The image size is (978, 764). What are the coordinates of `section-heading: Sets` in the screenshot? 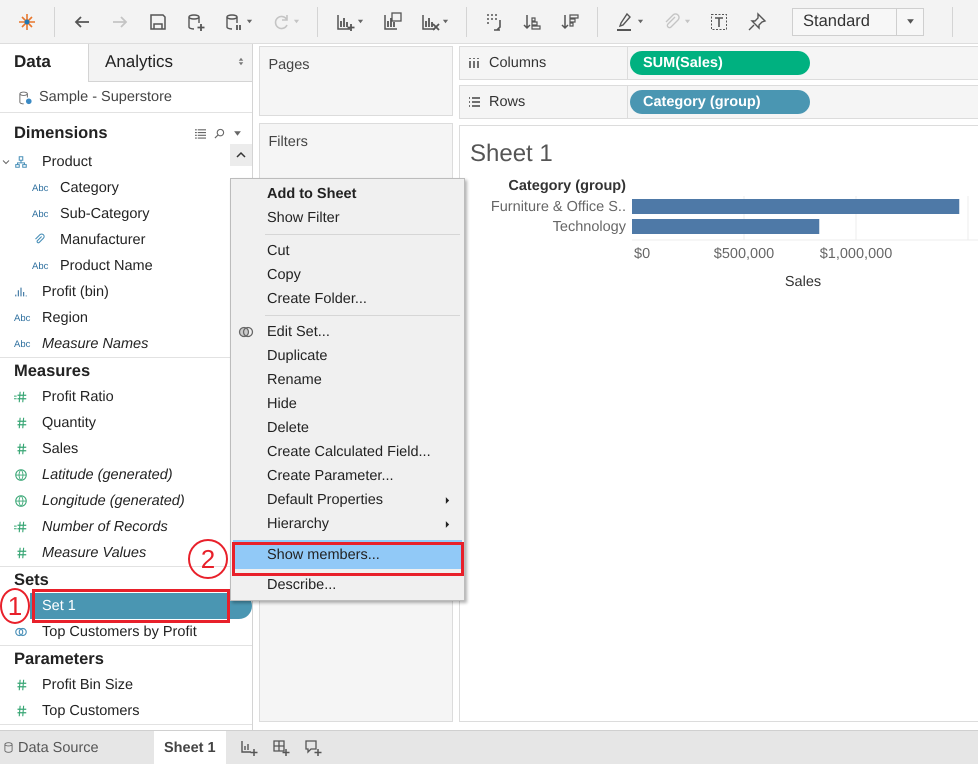 It's located at (31, 580).